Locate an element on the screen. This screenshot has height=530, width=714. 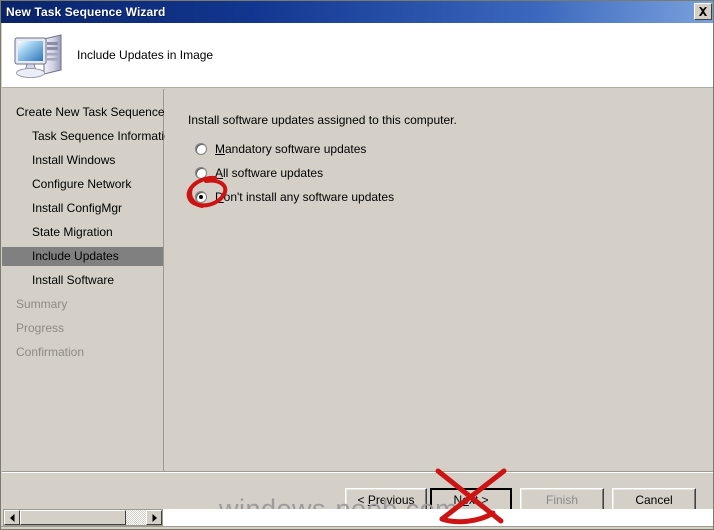
radio-label: All software updates is located at coordinates (269, 173).